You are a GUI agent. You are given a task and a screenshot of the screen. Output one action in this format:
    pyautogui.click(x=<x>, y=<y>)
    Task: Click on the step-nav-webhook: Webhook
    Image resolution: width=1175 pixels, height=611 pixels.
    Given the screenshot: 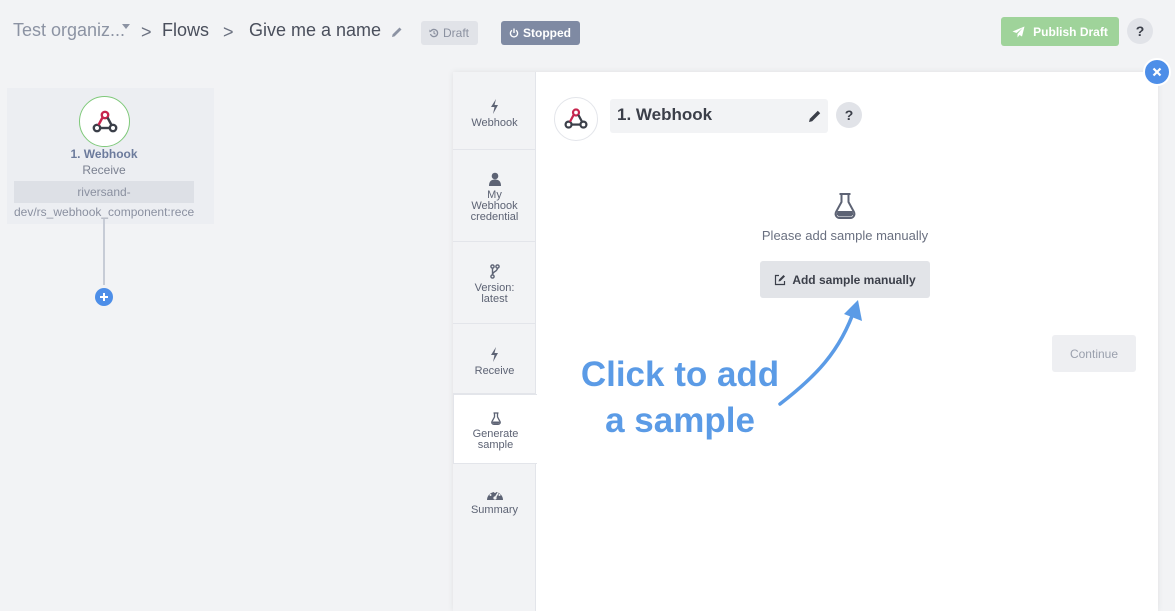 What is the action you would take?
    pyautogui.click(x=494, y=111)
    